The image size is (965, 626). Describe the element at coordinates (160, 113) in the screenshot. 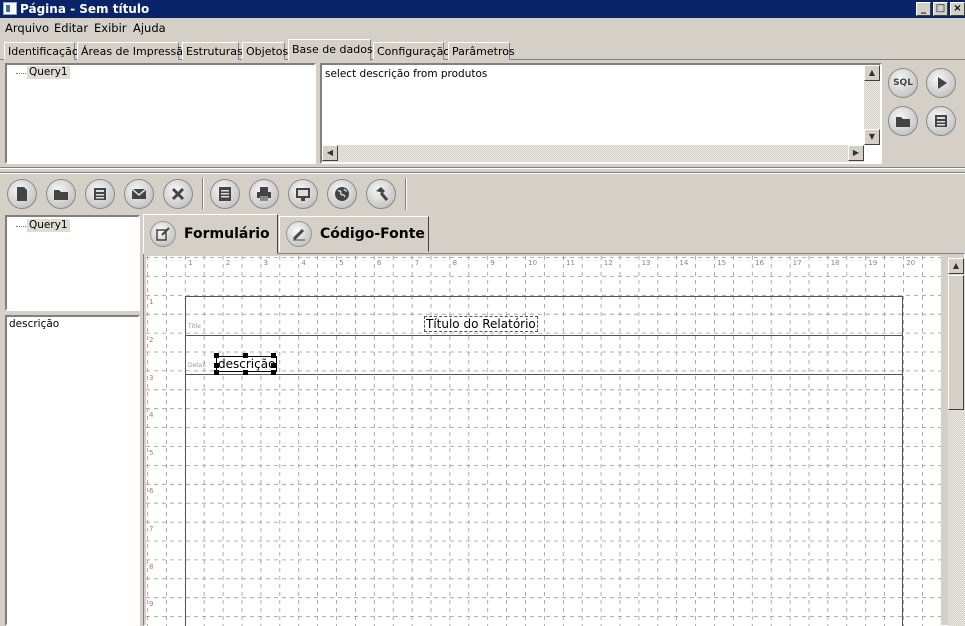

I see `query-tree-panel: Query1` at that location.